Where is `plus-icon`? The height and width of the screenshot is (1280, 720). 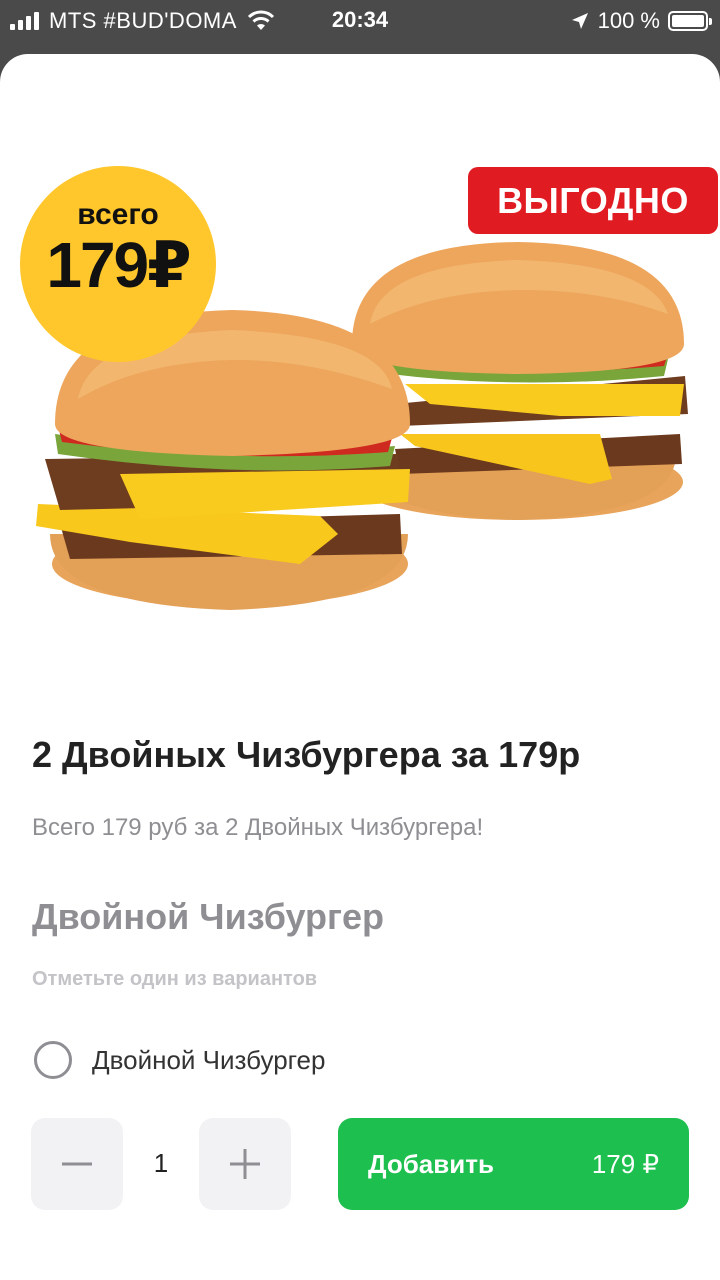 plus-icon is located at coordinates (245, 1164).